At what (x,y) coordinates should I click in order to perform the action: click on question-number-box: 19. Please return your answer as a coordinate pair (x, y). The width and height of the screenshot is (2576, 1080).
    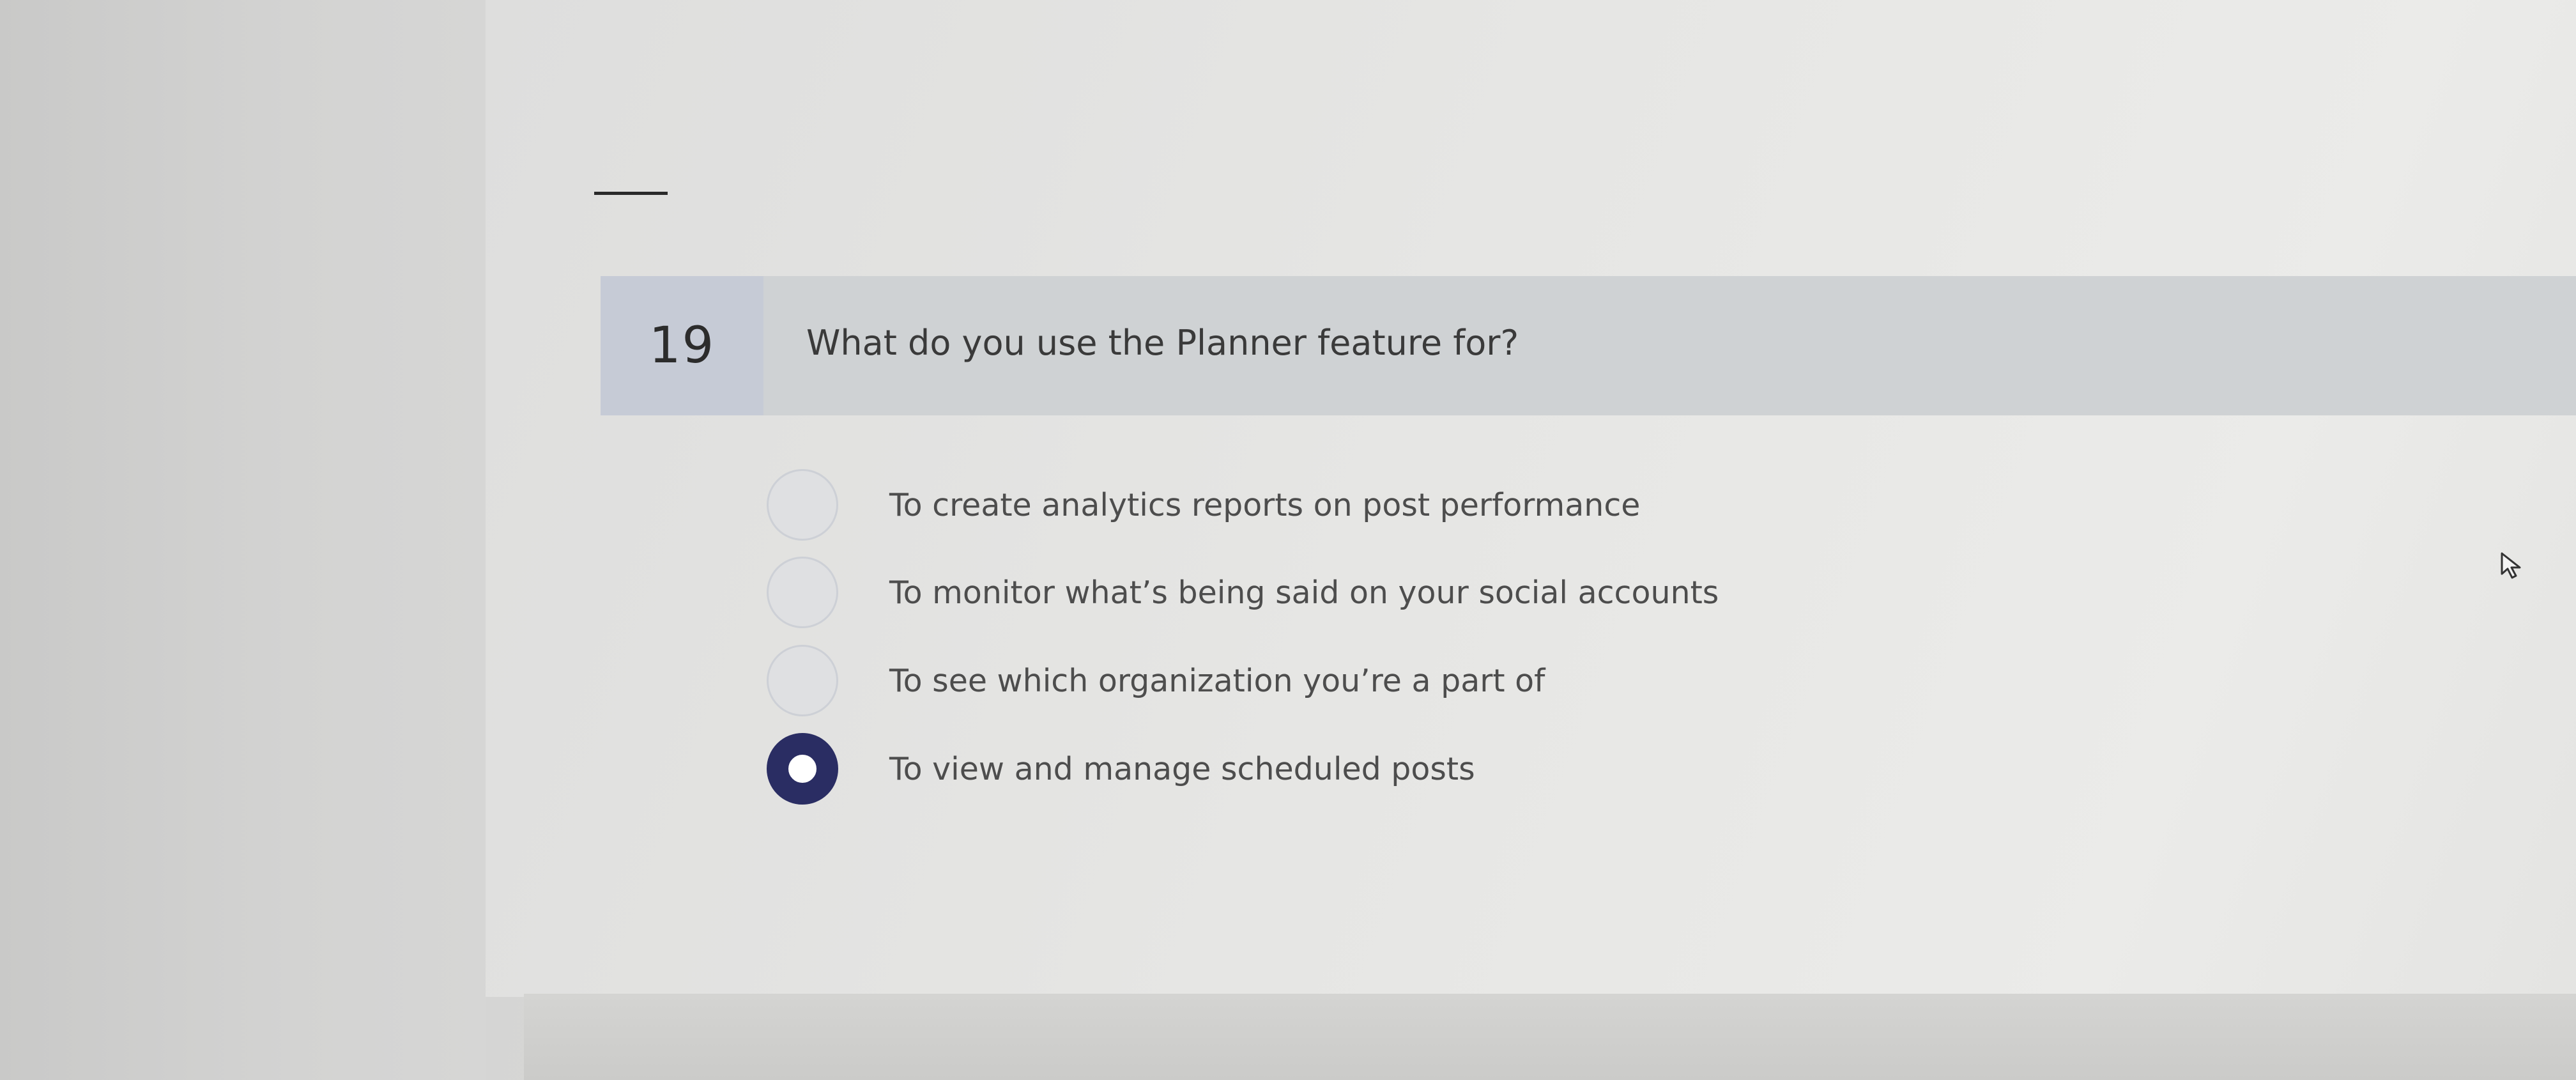
    Looking at the image, I should click on (682, 346).